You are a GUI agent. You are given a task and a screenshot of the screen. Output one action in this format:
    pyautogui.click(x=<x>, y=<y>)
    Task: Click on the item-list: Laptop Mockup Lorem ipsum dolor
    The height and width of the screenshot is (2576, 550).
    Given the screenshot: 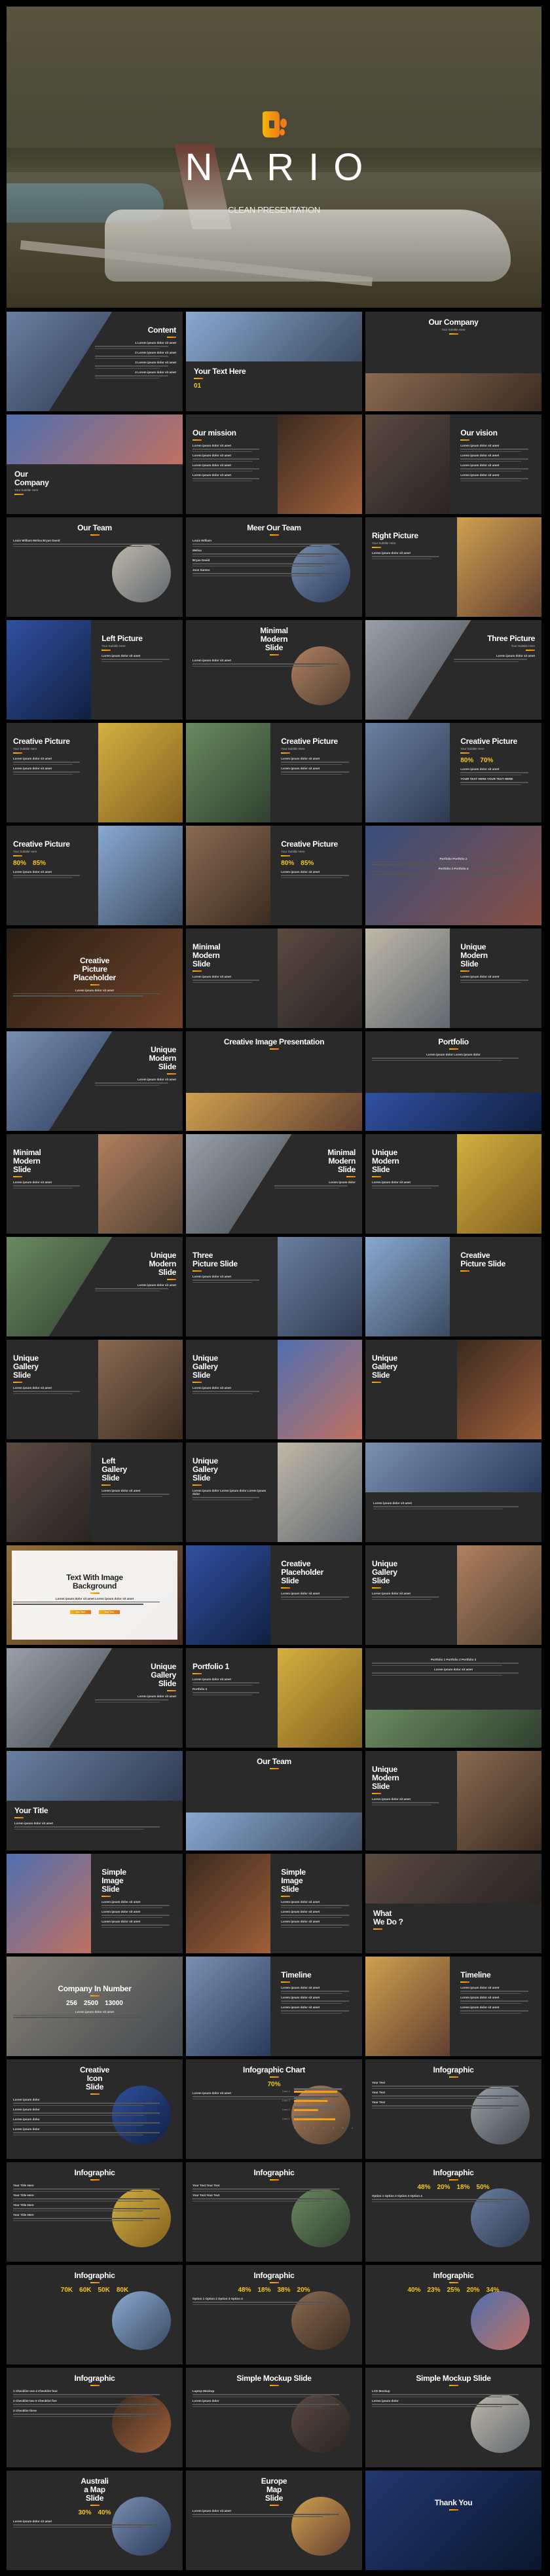 What is the action you would take?
    pyautogui.click(x=274, y=2398)
    